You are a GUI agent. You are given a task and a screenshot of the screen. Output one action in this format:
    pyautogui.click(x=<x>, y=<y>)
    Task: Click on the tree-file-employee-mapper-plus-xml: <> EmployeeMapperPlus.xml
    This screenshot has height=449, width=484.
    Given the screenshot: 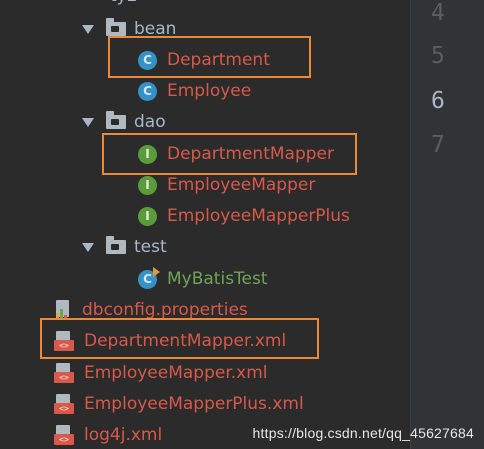 What is the action you would take?
    pyautogui.click(x=179, y=404)
    